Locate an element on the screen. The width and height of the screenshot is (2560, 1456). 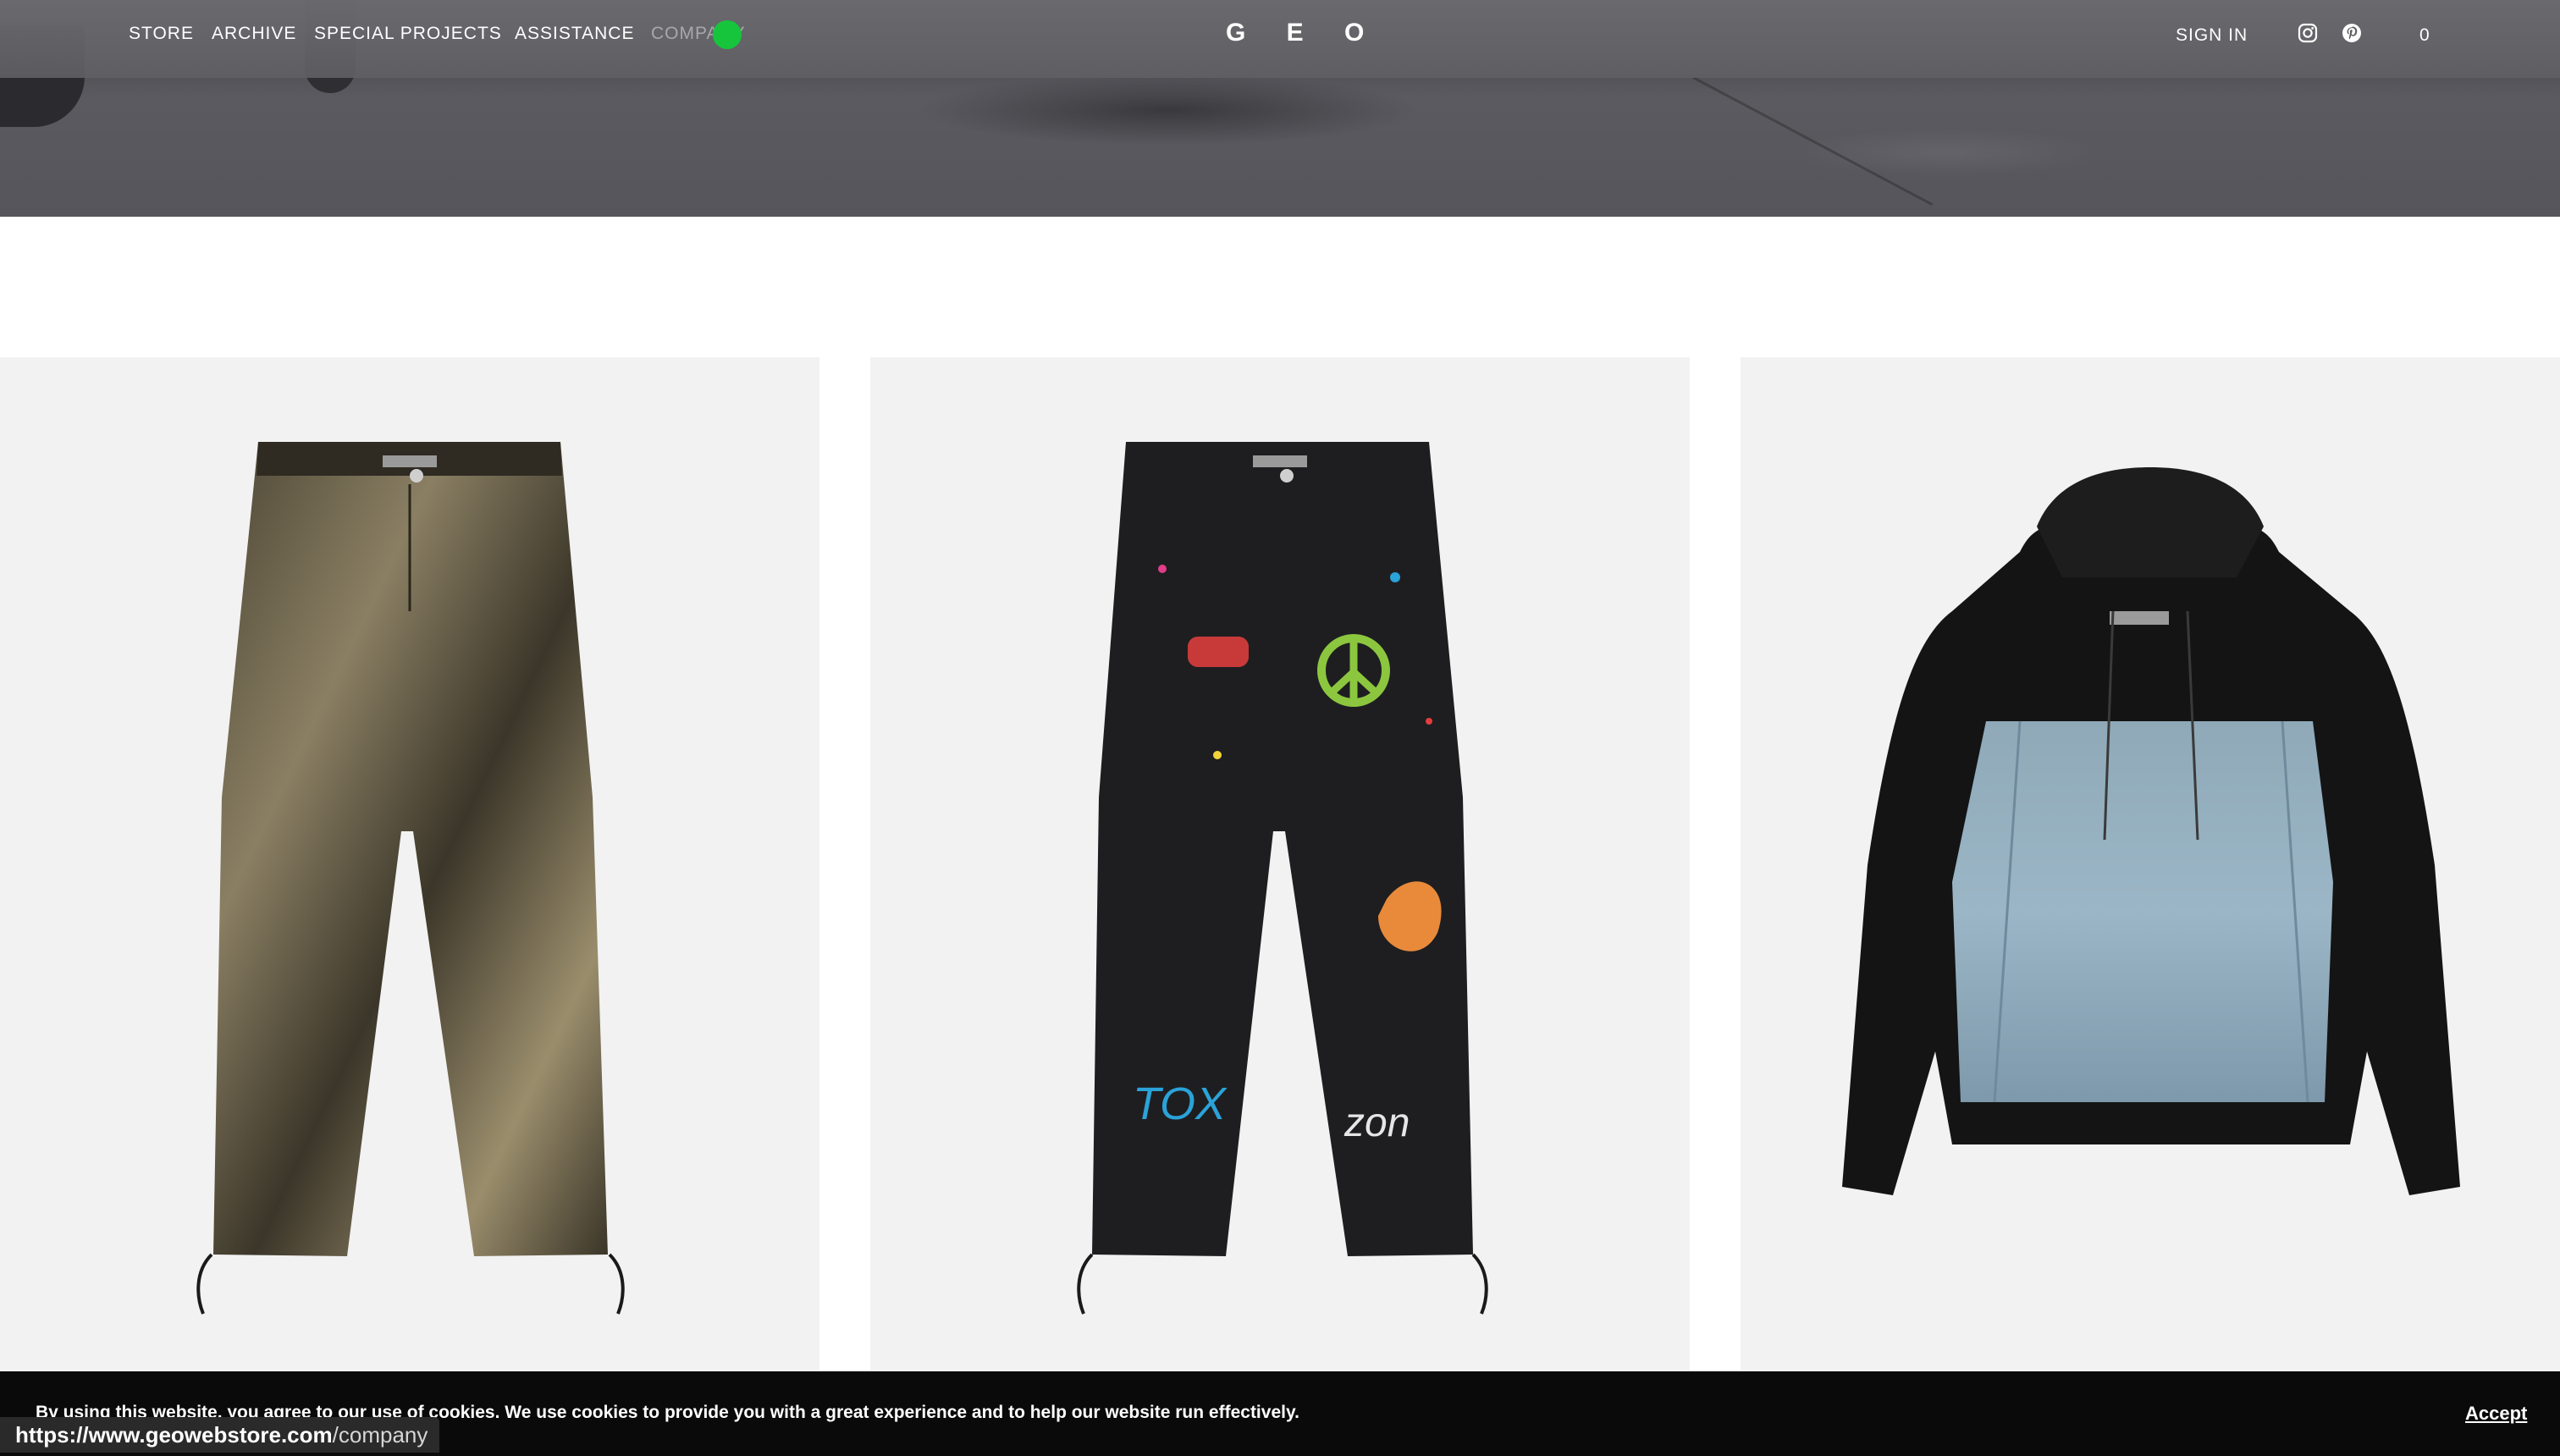
product-image: TOX zon is located at coordinates (1282, 879).